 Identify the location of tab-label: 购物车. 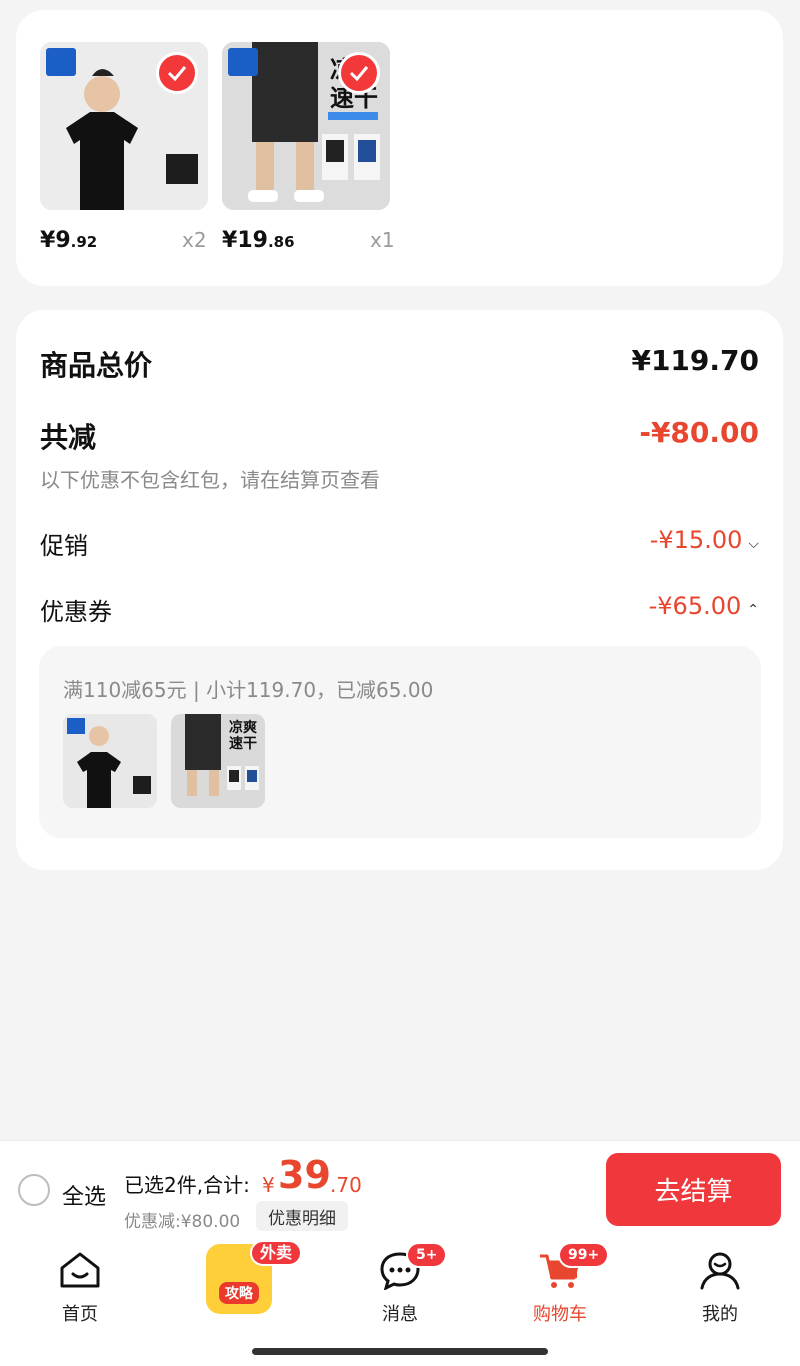
(560, 1314).